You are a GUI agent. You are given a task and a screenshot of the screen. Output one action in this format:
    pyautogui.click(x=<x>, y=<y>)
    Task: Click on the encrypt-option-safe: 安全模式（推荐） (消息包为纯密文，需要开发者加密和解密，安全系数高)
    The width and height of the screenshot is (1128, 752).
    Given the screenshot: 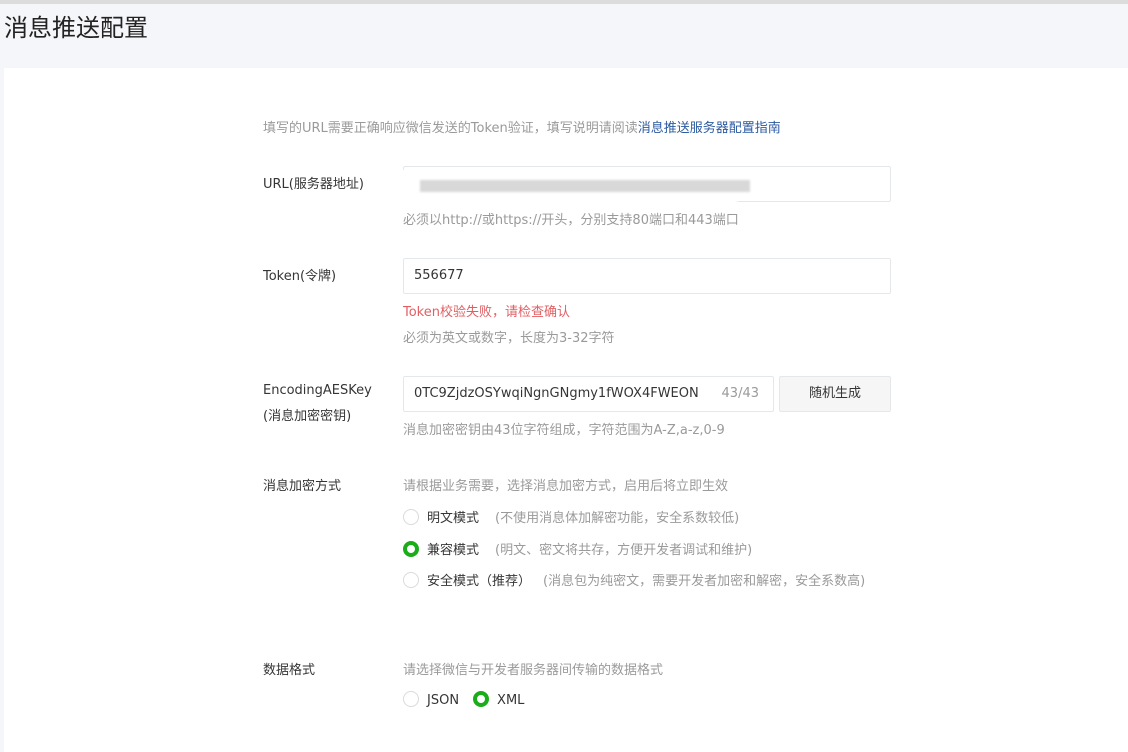 What is the action you would take?
    pyautogui.click(x=648, y=582)
    